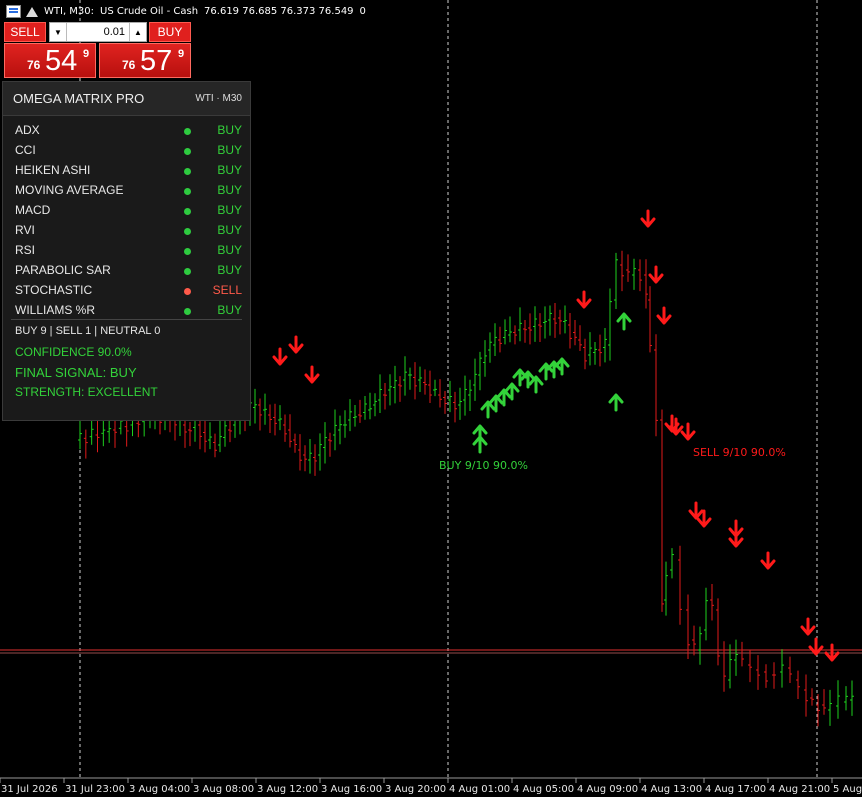  Describe the element at coordinates (126, 170) in the screenshot. I see `indicator-row: HEIKEN ASHI BUY` at that location.